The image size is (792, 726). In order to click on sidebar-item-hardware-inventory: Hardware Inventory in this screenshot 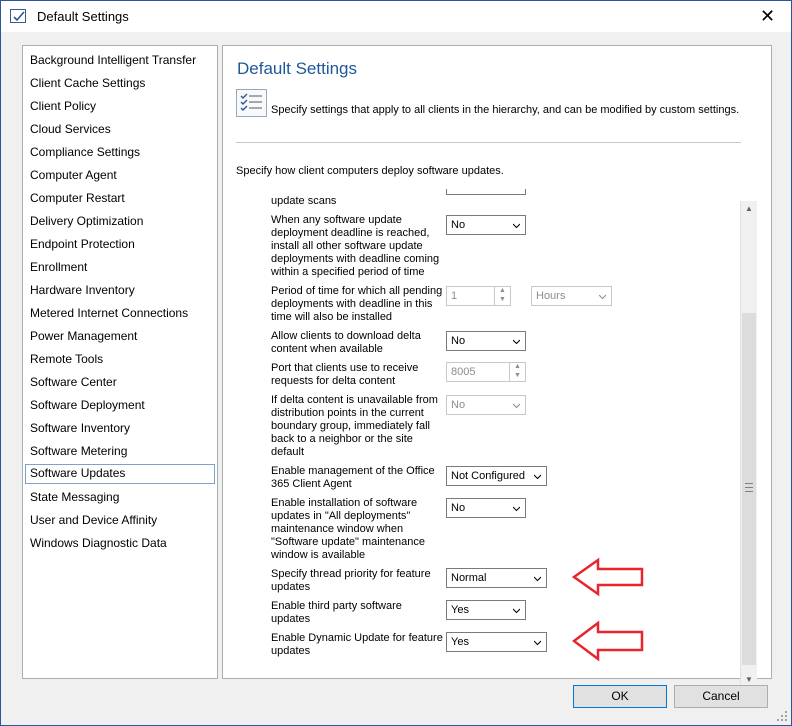, I will do `click(120, 291)`.